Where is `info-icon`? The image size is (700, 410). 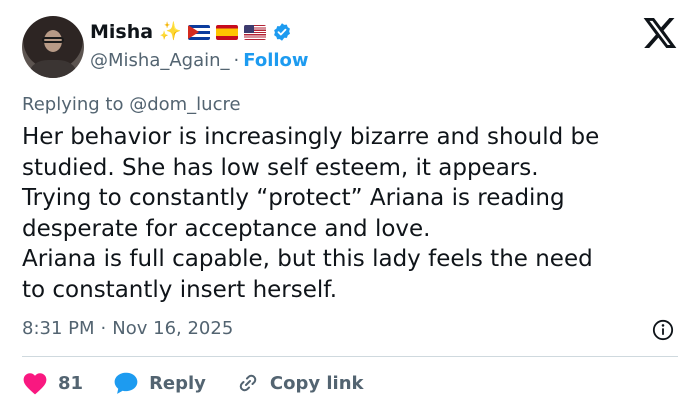 info-icon is located at coordinates (663, 330).